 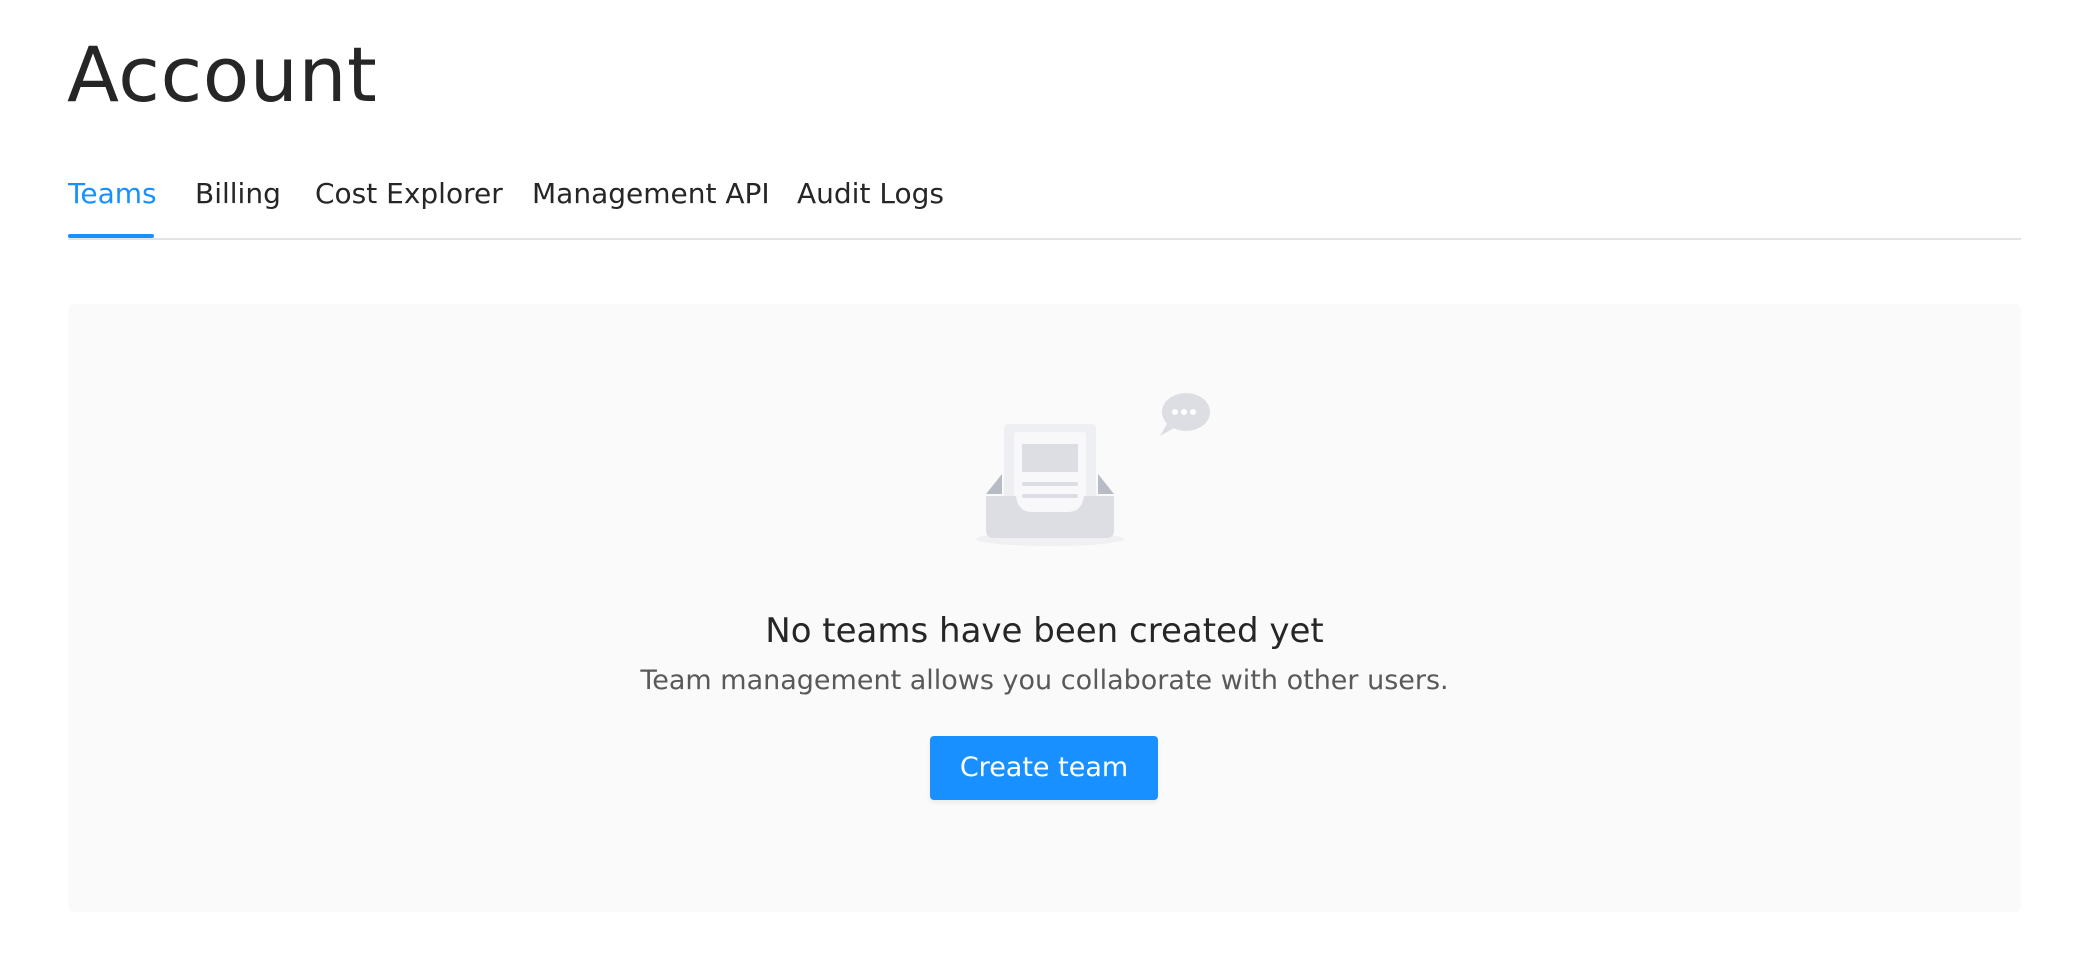 I want to click on active-tab-indicator, so click(x=111, y=236).